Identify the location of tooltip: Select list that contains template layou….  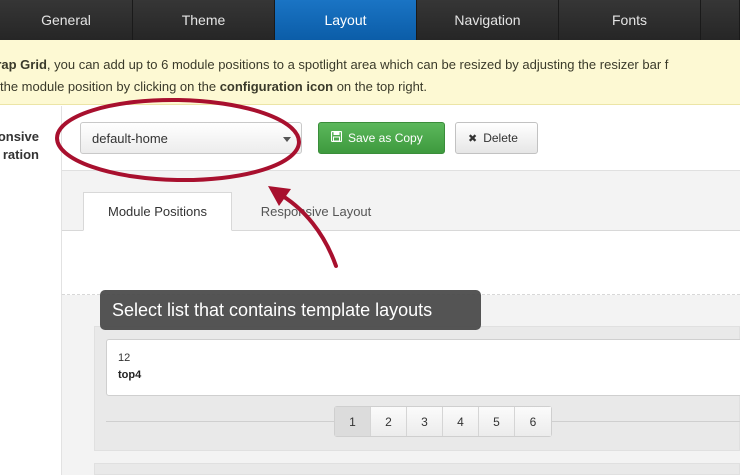
(290, 310).